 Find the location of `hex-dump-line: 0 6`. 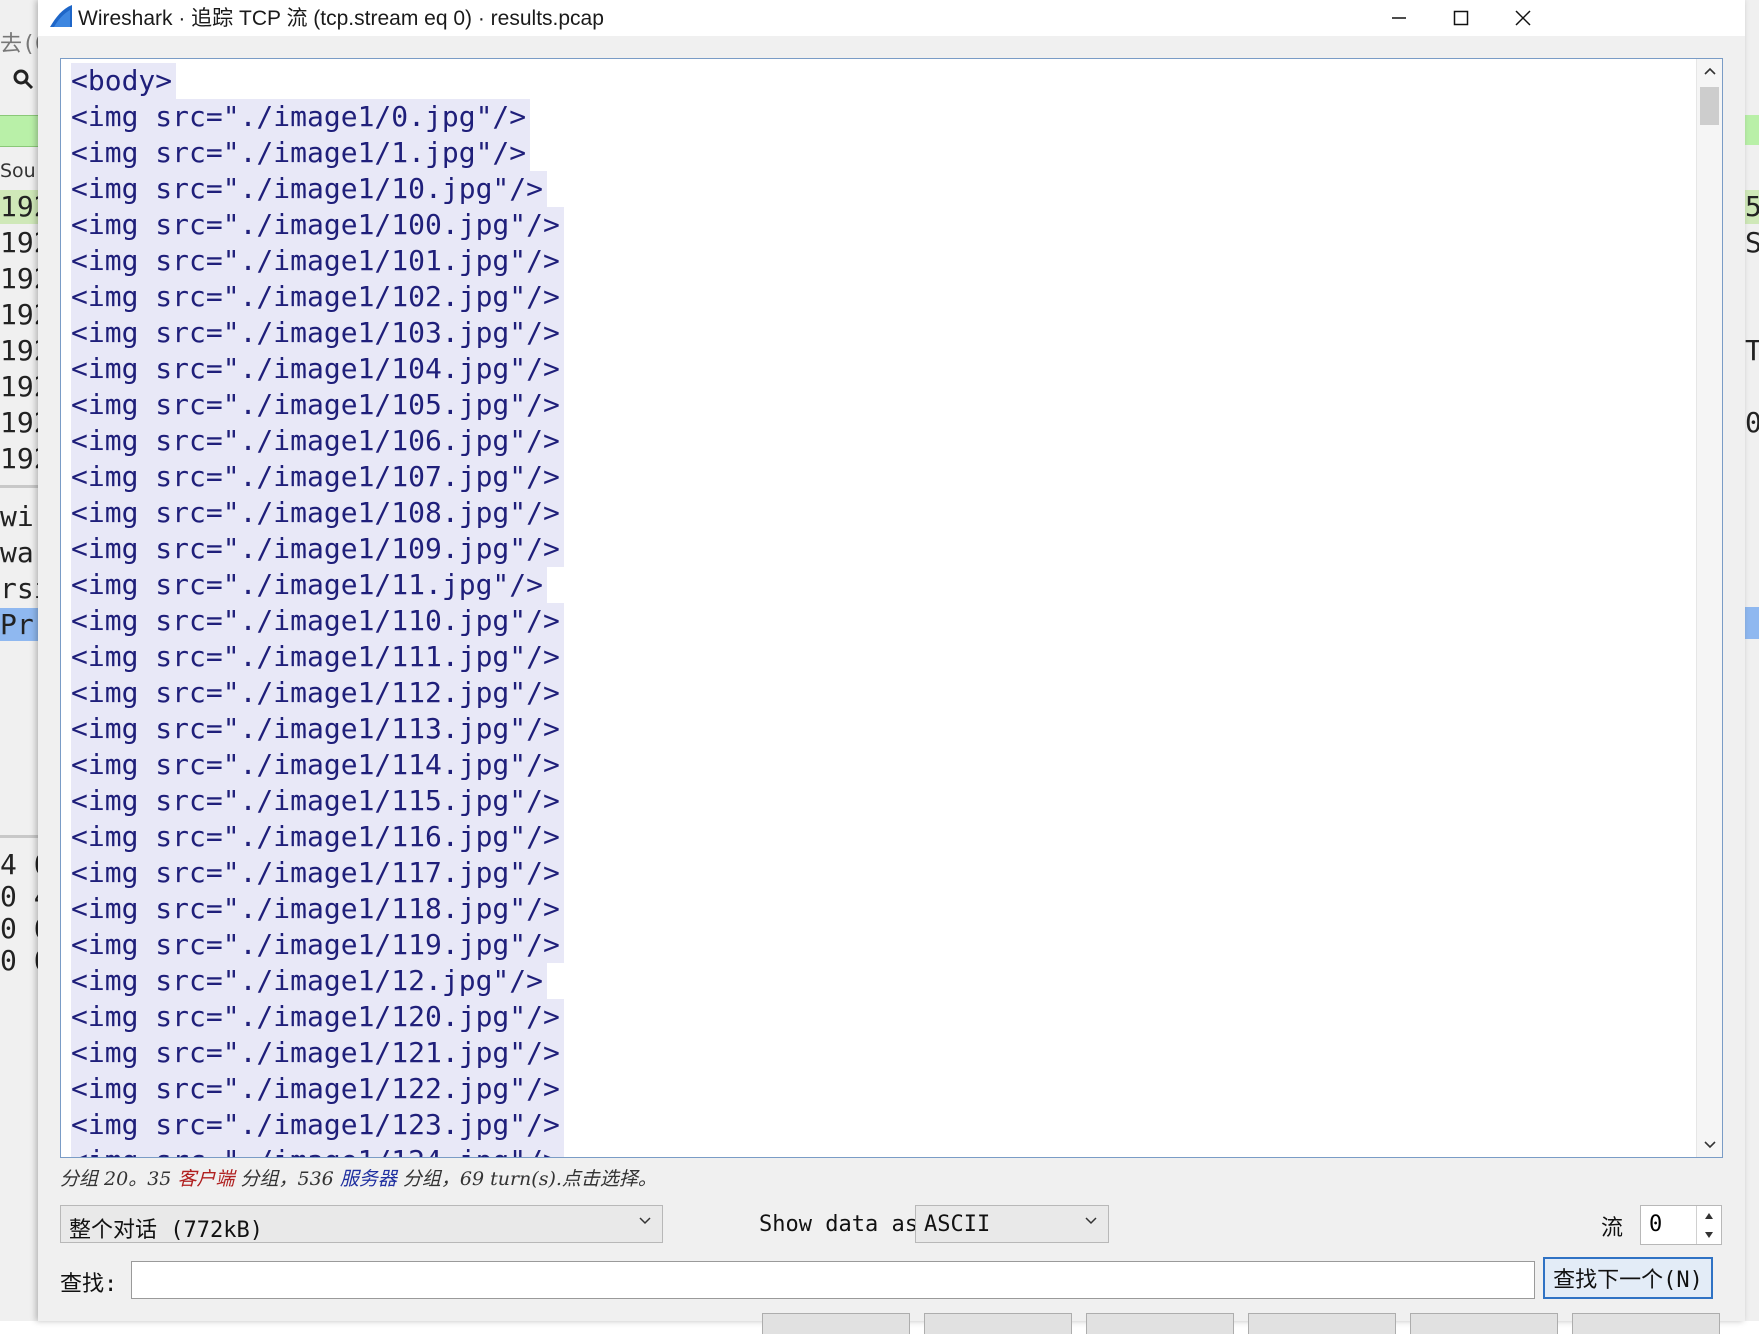

hex-dump-line: 0 6 is located at coordinates (19, 928).